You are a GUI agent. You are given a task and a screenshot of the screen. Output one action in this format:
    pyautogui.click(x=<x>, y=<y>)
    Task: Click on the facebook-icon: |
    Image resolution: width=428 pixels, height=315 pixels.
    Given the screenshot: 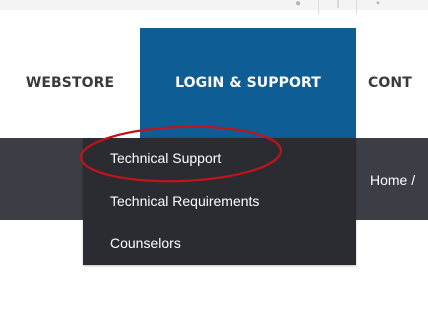 What is the action you would take?
    pyautogui.click(x=338, y=4)
    